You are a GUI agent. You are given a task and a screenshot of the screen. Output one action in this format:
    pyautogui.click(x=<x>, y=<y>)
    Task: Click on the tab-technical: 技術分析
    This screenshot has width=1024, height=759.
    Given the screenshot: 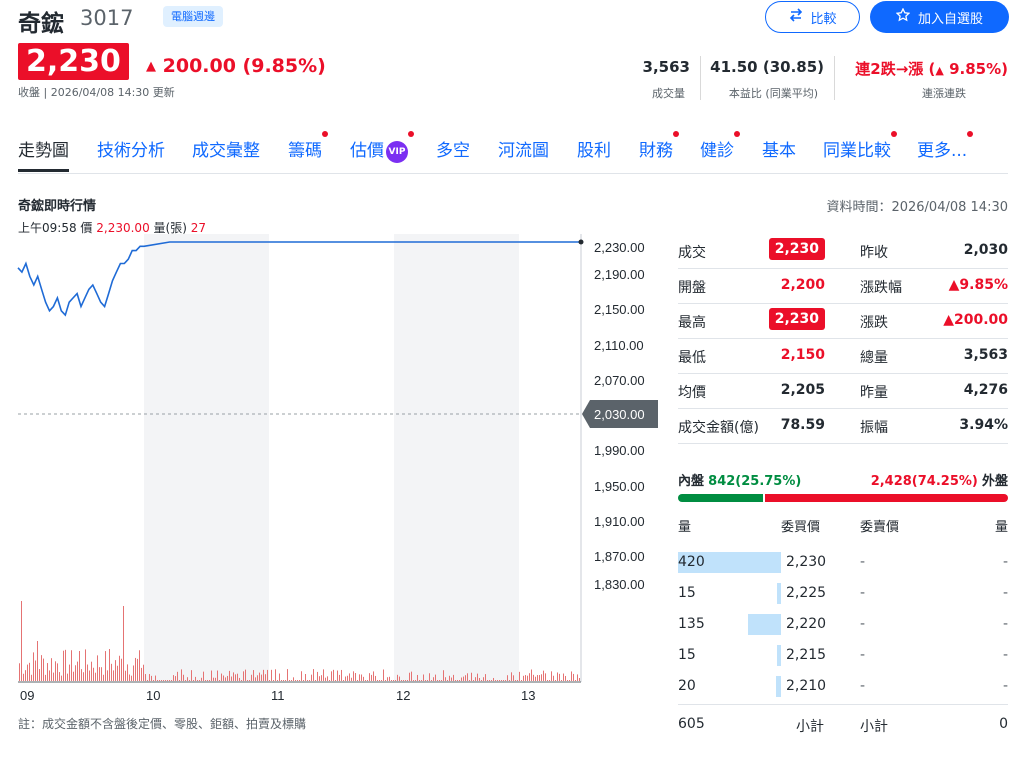 What is the action you would take?
    pyautogui.click(x=131, y=153)
    